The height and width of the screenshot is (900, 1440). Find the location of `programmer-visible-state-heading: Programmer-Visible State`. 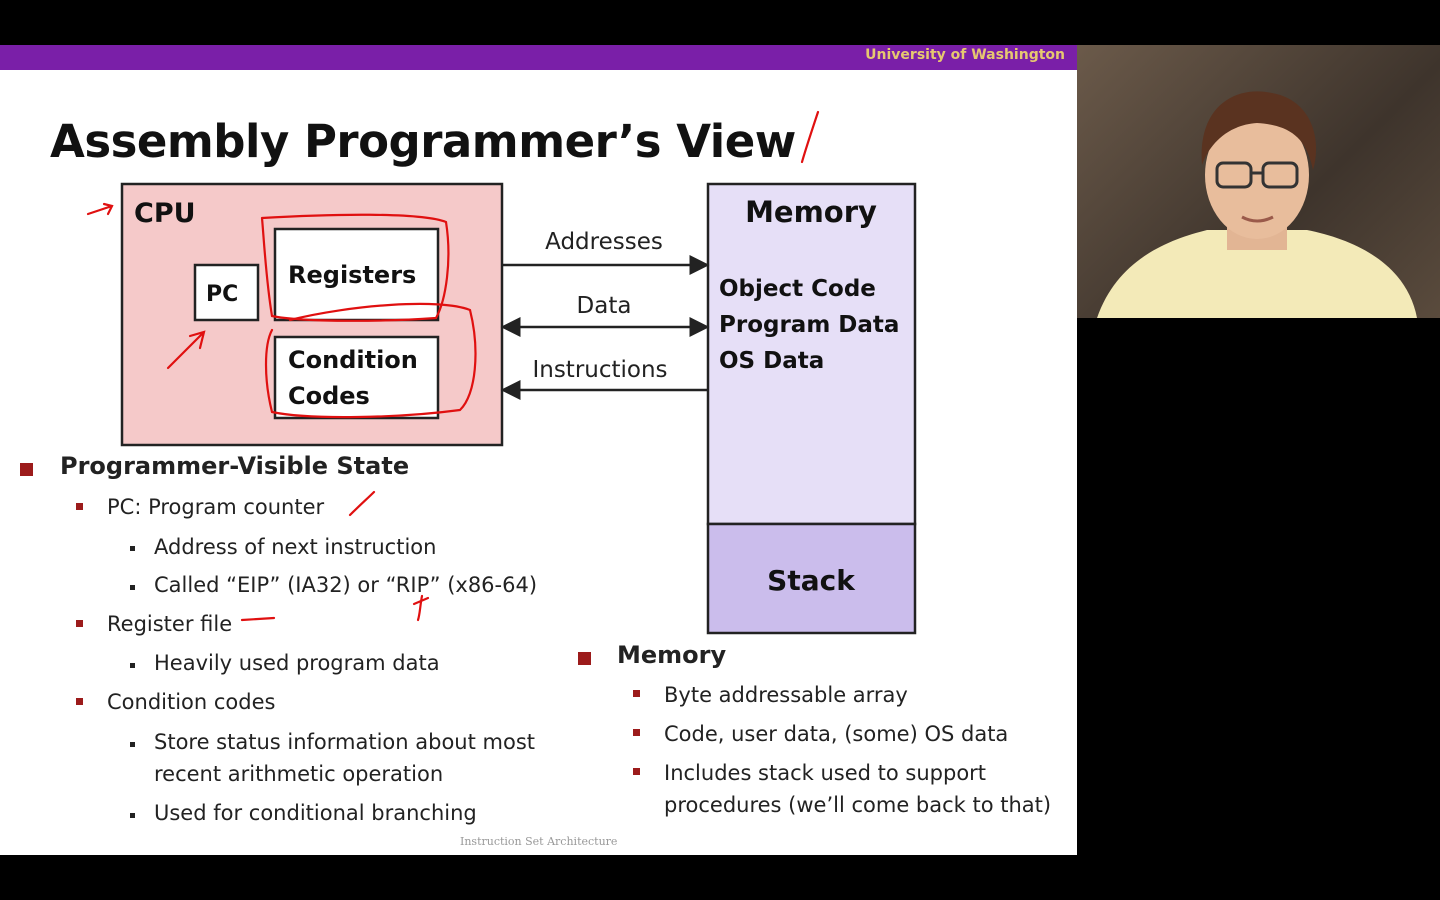

programmer-visible-state-heading: Programmer-Visible State is located at coordinates (235, 466).